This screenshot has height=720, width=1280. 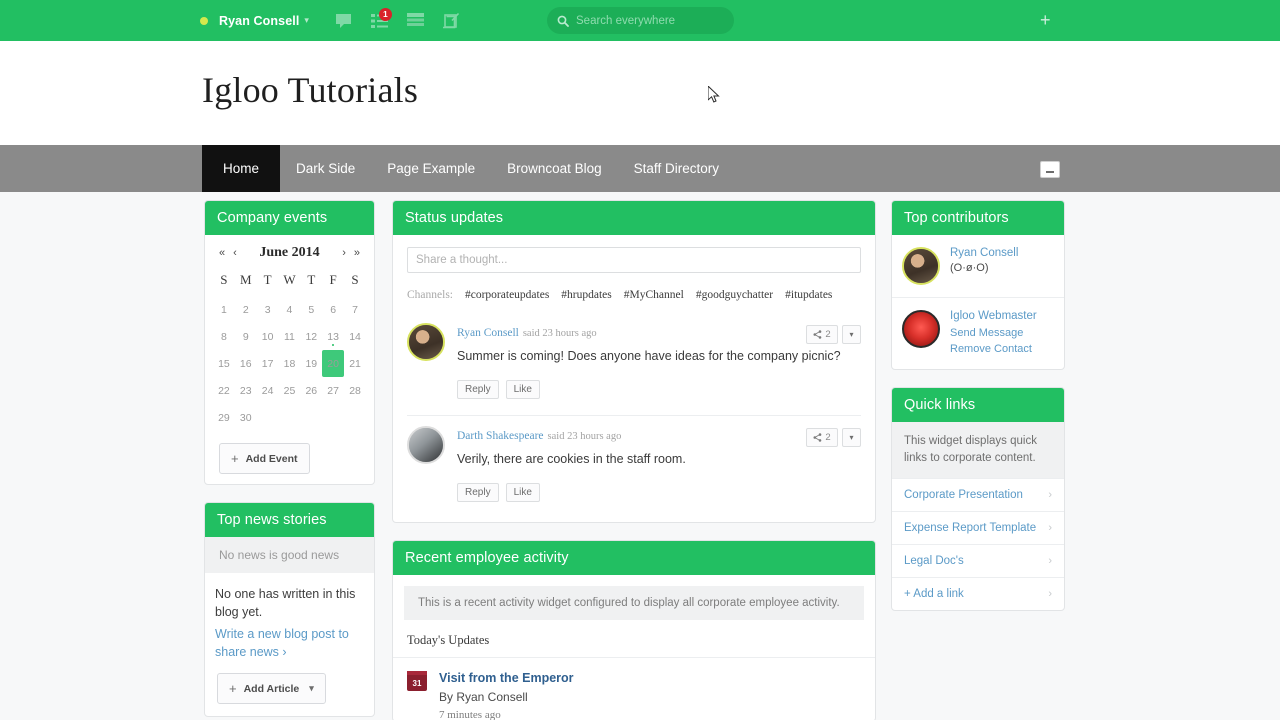 I want to click on calendar-day-3: 3, so click(x=268, y=309).